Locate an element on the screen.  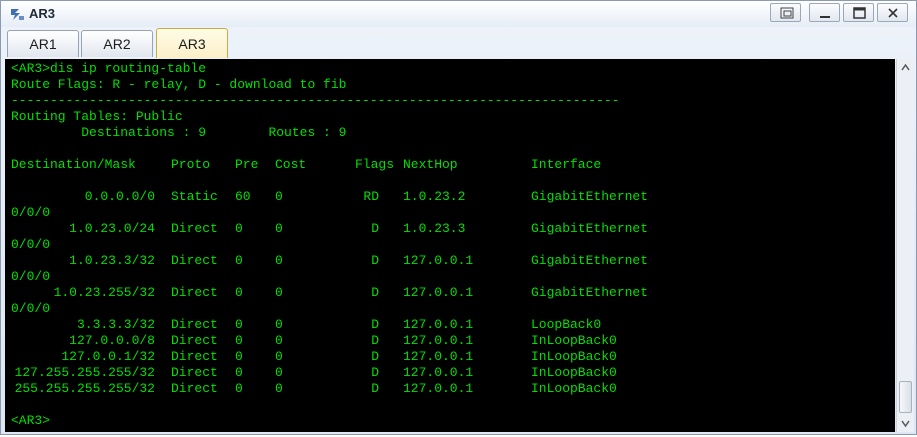
close-button is located at coordinates (892, 12).